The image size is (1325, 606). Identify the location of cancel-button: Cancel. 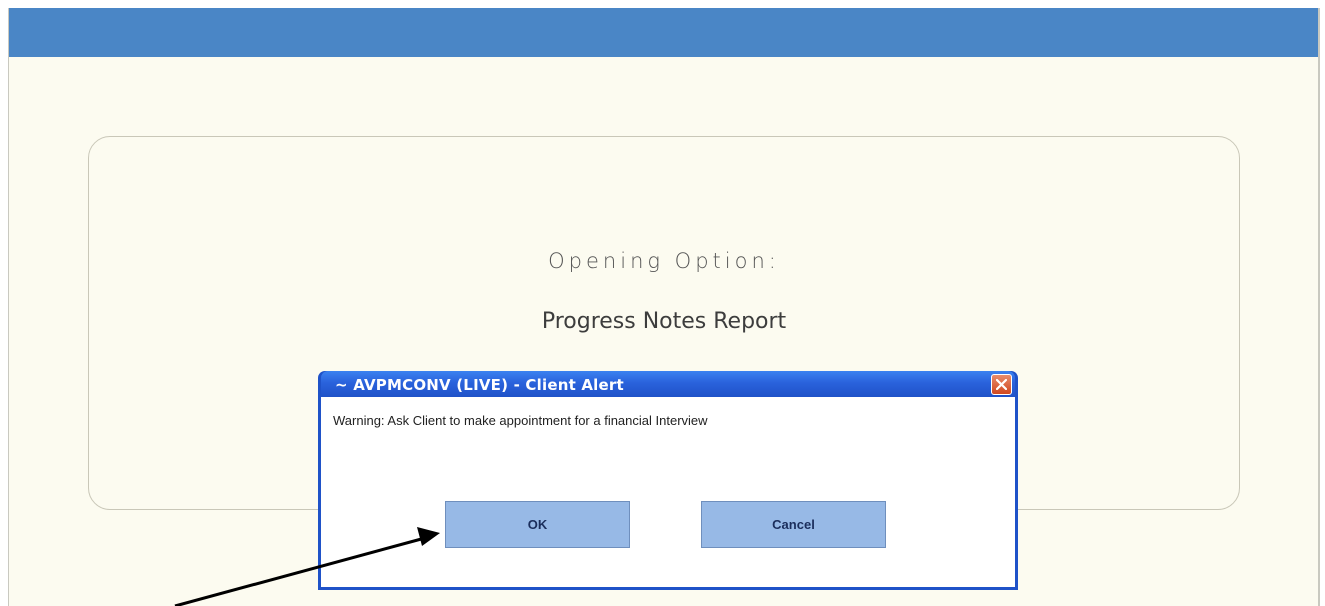
(793, 524).